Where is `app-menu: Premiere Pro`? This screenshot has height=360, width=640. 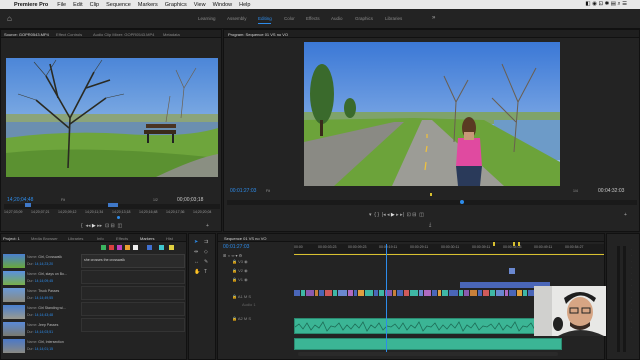
app-menu: Premiere Pro is located at coordinates (31, 5).